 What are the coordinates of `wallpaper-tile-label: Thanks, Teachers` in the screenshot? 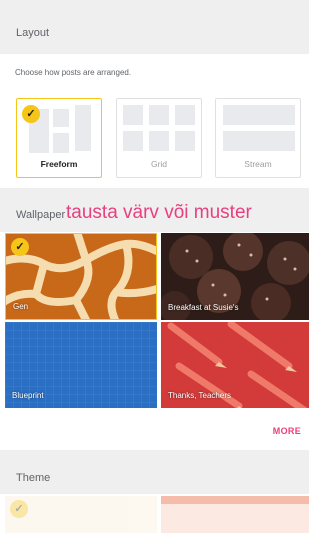 It's located at (199, 395).